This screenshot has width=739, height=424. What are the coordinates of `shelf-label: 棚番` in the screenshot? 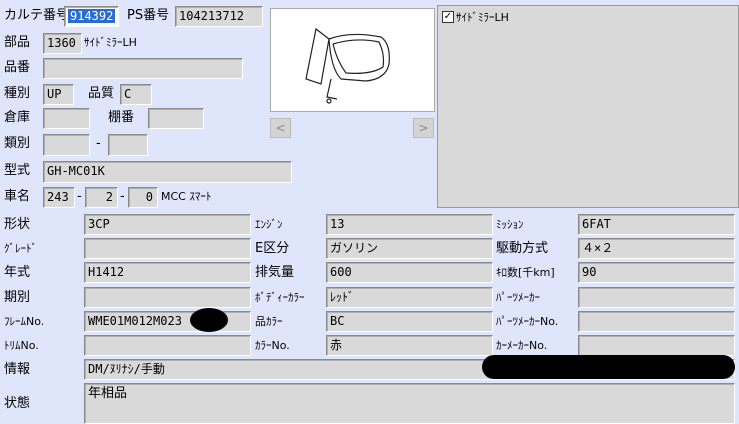 It's located at (121, 117).